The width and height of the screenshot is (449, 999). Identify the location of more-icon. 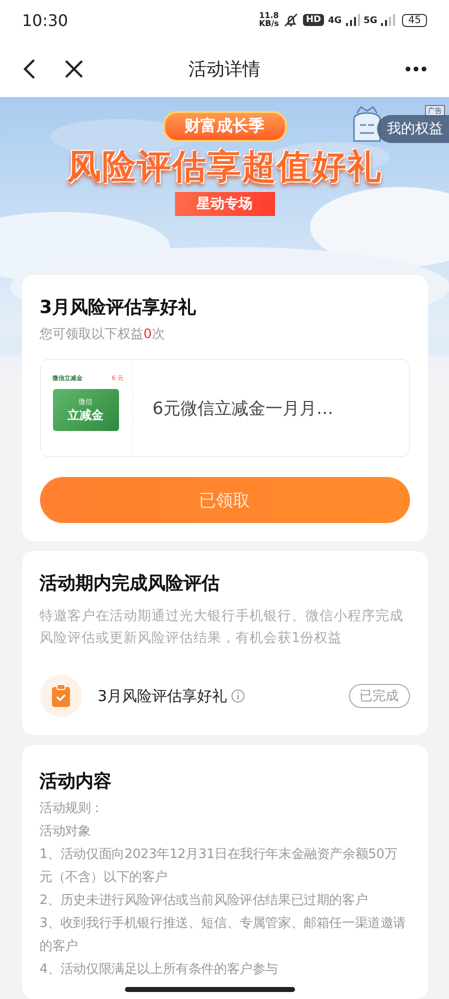
(416, 69).